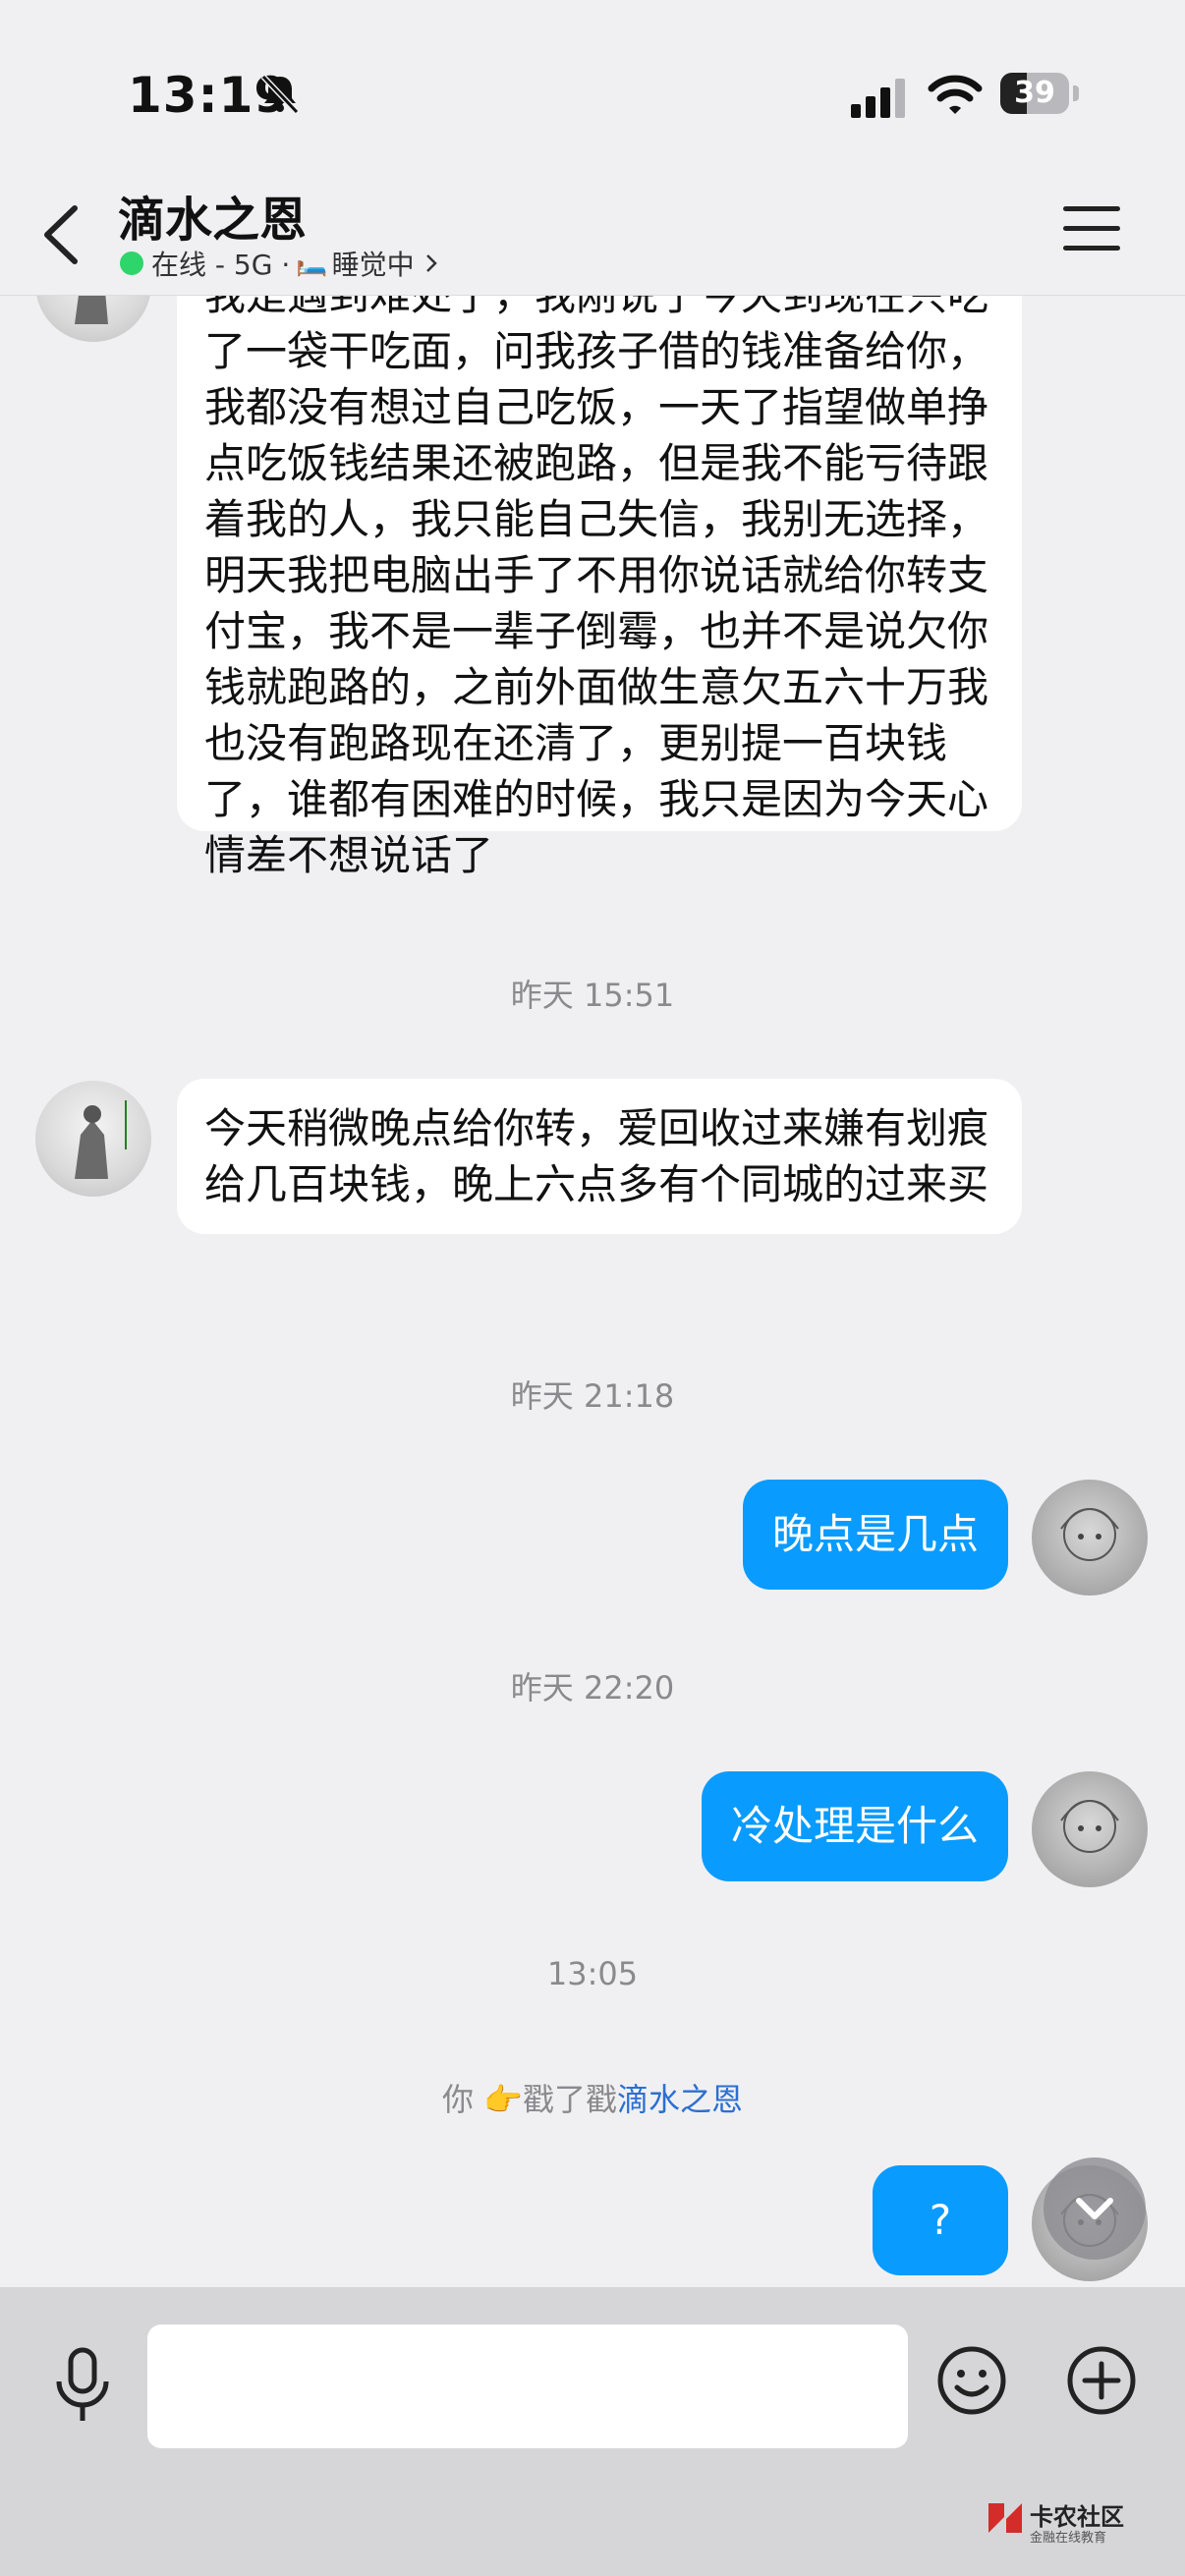 The image size is (1185, 2576). What do you see at coordinates (132, 263) in the screenshot?
I see `online-dot-icon` at bounding box center [132, 263].